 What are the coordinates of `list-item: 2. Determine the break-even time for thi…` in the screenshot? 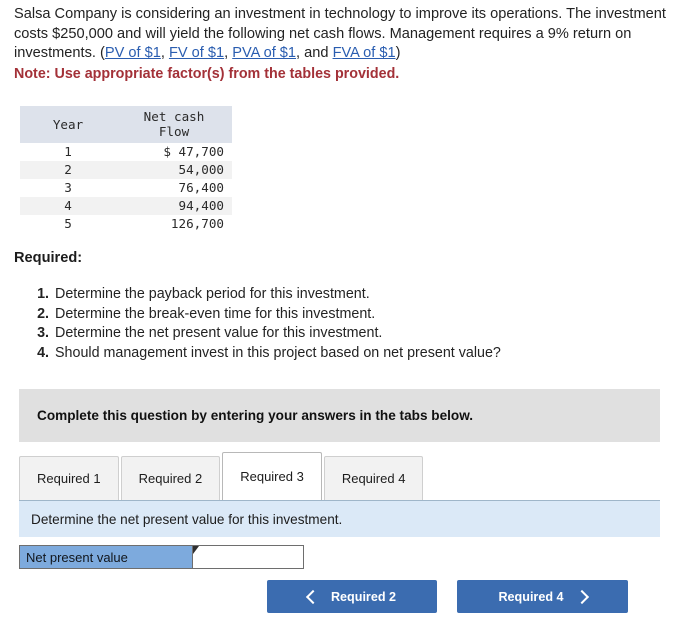 It's located at (267, 315).